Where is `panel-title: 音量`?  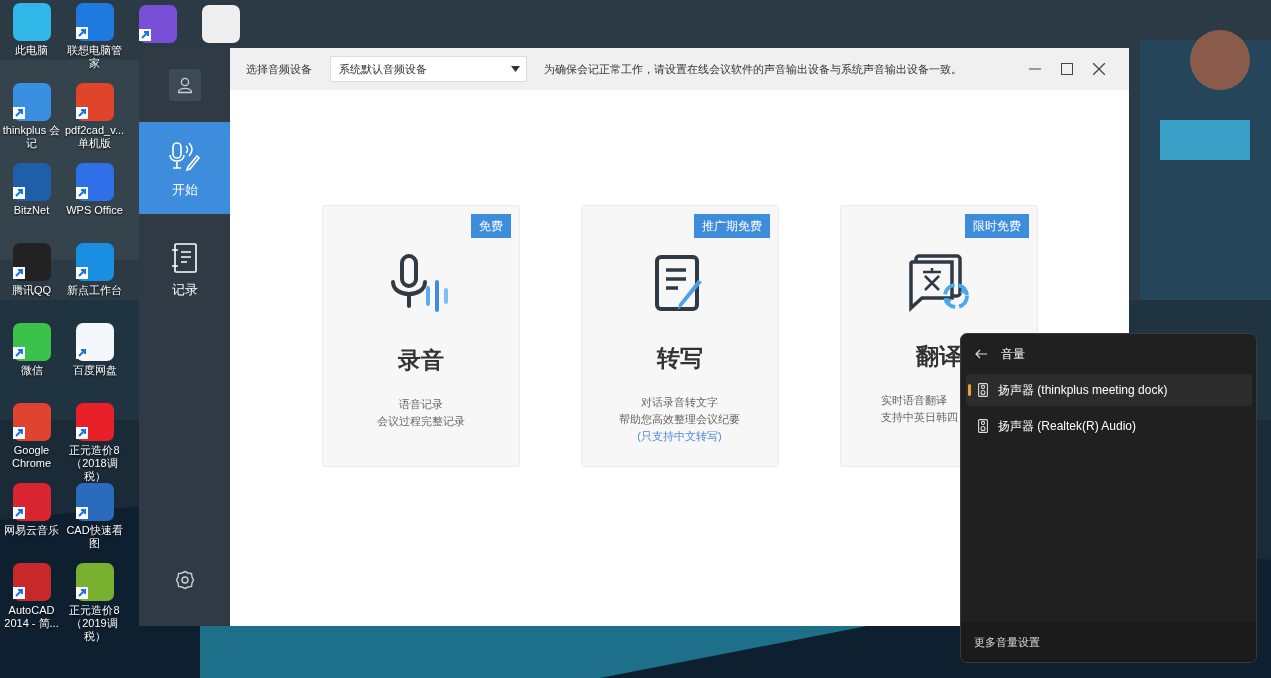
panel-title: 音量 is located at coordinates (1013, 354).